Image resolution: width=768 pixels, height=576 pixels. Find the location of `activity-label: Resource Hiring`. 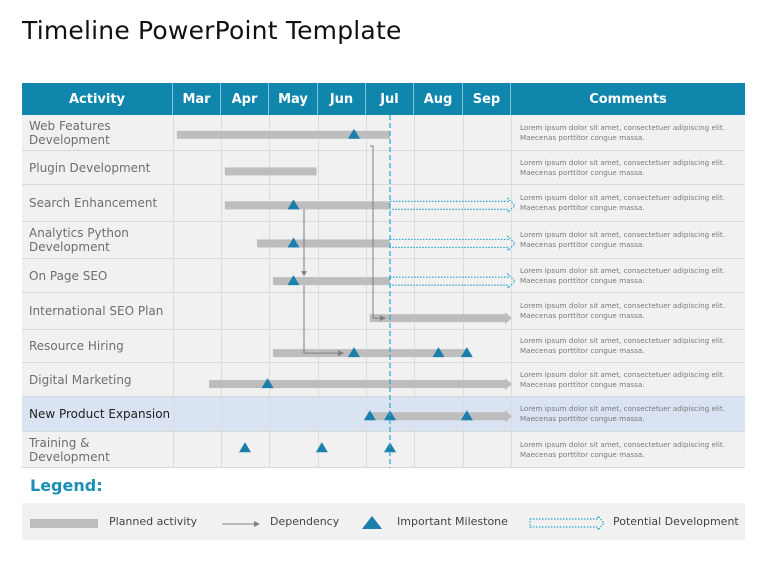

activity-label: Resource Hiring is located at coordinates (76, 346).